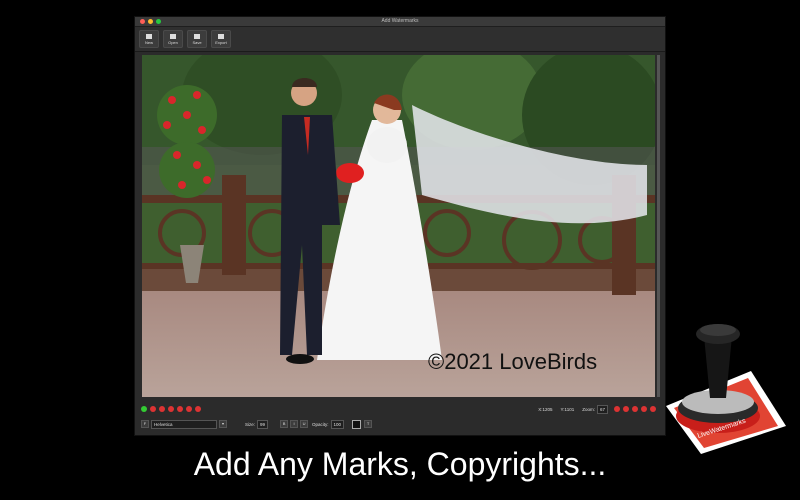  Describe the element at coordinates (320, 424) in the screenshot. I see `opacity-label: Opacity:` at that location.